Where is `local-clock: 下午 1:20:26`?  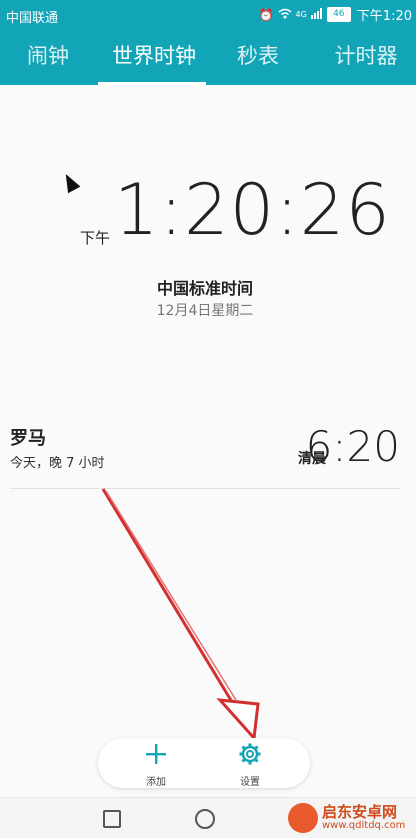
local-clock: 下午 1:20:26 is located at coordinates (235, 217).